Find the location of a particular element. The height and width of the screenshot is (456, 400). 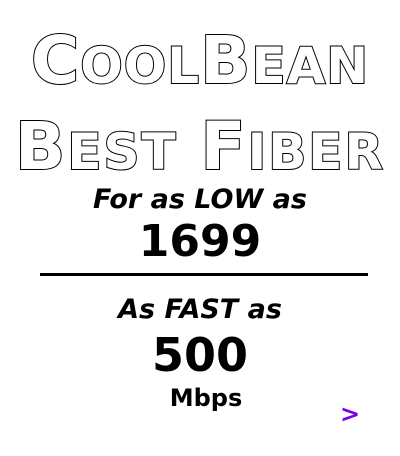

product-letter-b: B is located at coordinates (41, 146).